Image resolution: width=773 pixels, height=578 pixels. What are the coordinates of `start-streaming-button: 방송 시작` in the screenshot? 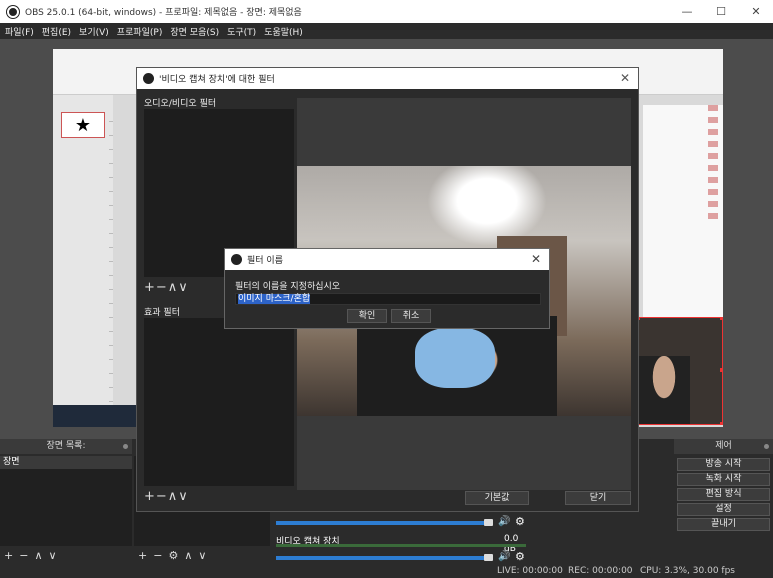 It's located at (723, 464).